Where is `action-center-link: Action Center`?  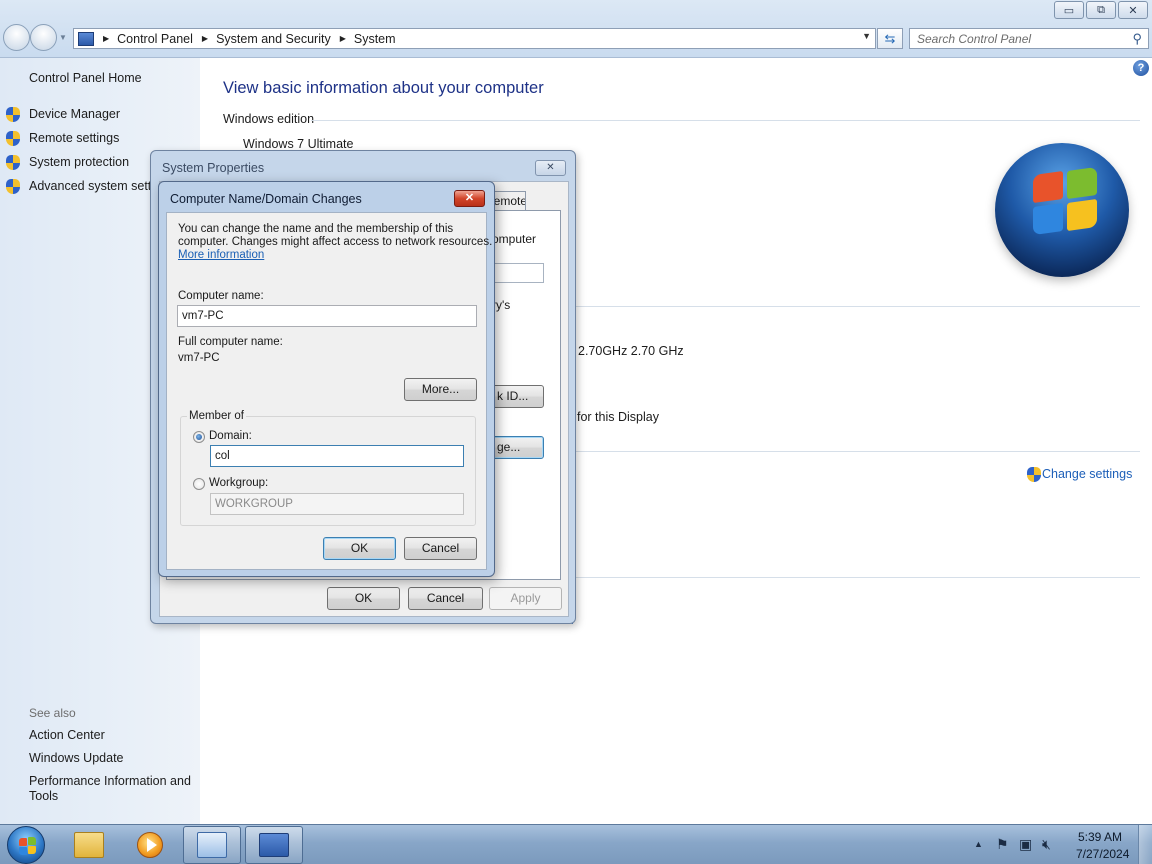
action-center-link: Action Center is located at coordinates (67, 735).